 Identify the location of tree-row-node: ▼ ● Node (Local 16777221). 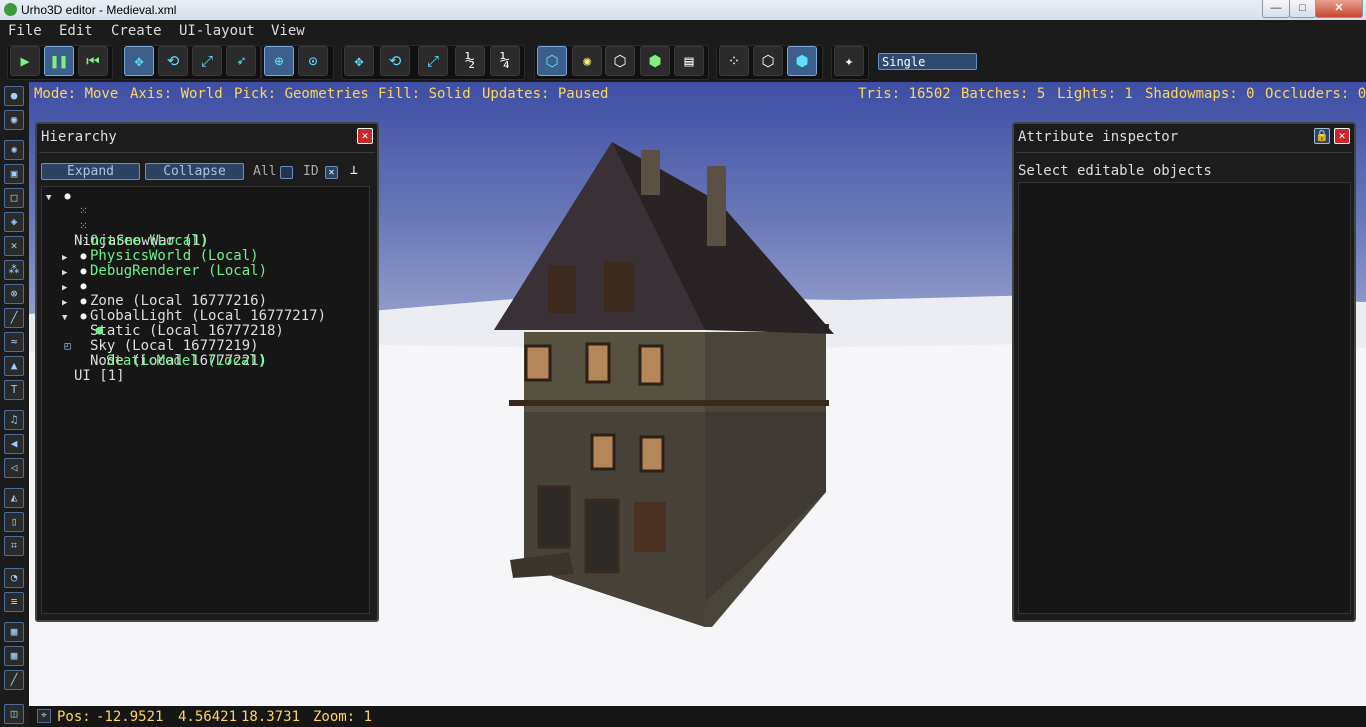
(202, 339).